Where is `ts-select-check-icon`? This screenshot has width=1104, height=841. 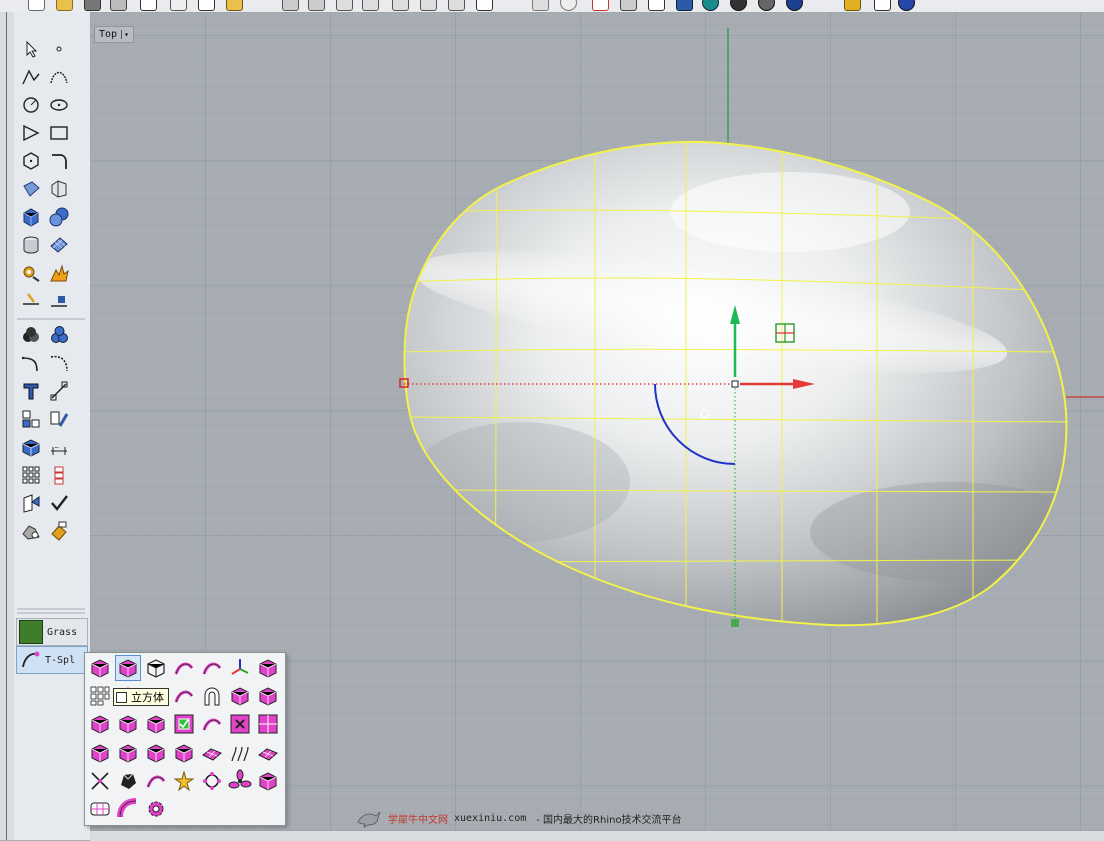 ts-select-check-icon is located at coordinates (184, 724).